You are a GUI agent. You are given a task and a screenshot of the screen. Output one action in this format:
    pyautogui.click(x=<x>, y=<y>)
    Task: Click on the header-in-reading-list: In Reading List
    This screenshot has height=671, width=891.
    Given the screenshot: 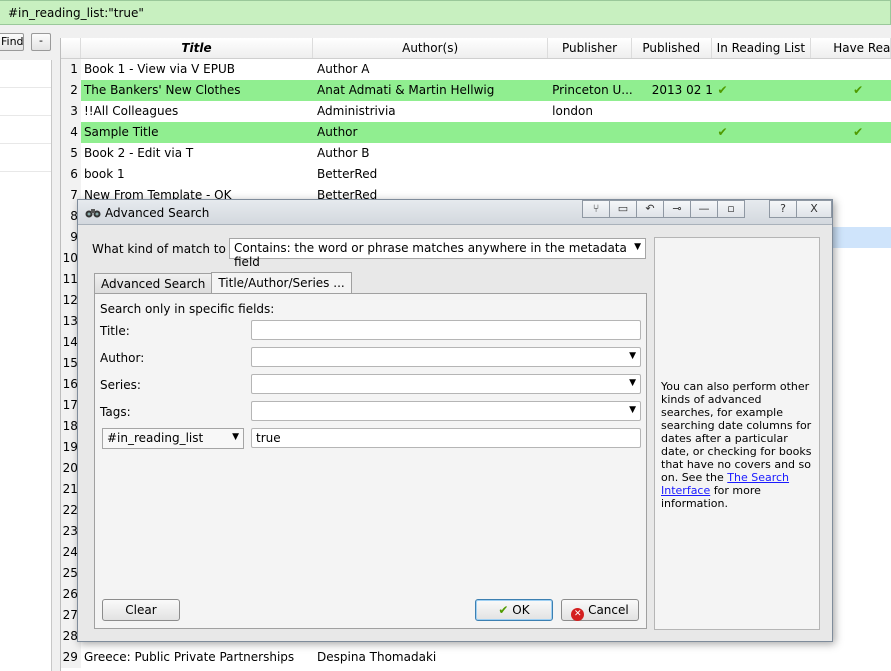 What is the action you would take?
    pyautogui.click(x=762, y=48)
    